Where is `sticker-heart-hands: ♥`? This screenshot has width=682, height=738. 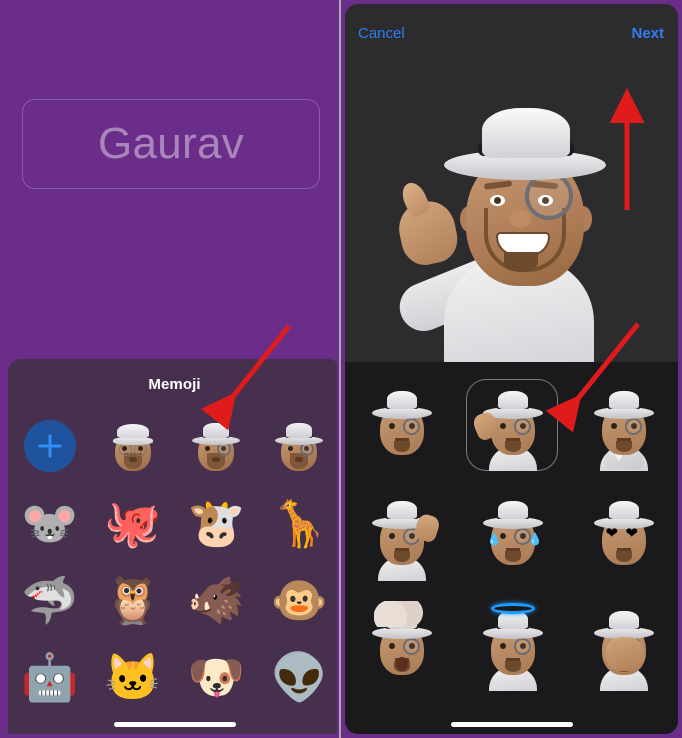
sticker-heart-hands: ♥ is located at coordinates (622, 425).